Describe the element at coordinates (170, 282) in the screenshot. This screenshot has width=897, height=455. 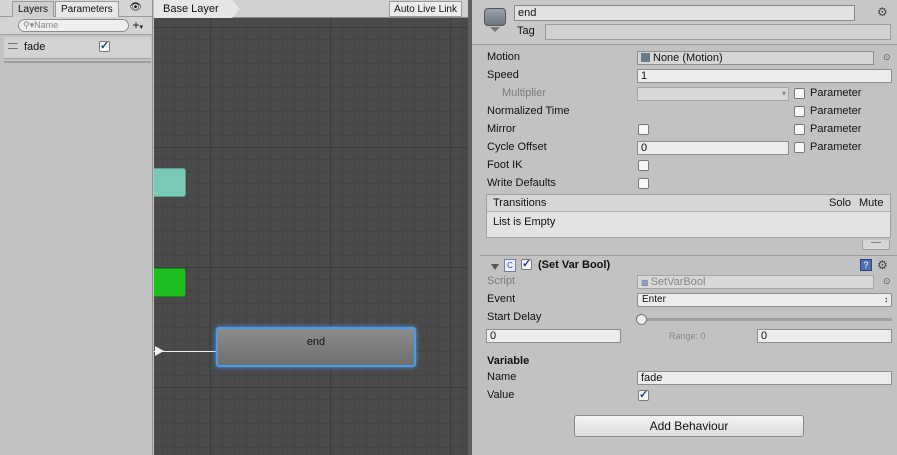
I see `state-node-green` at that location.